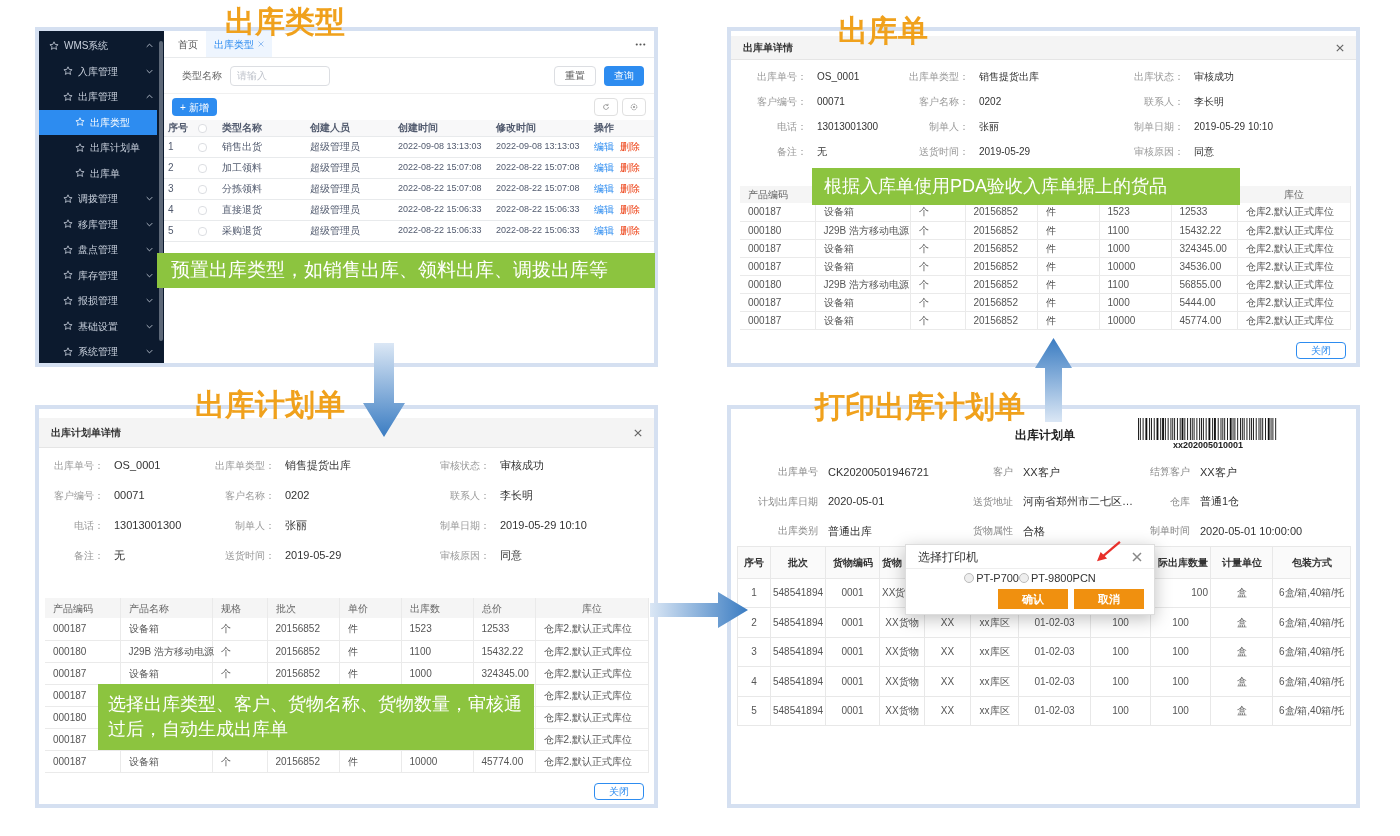  I want to click on printer-option: PT-P700, so click(991, 578).